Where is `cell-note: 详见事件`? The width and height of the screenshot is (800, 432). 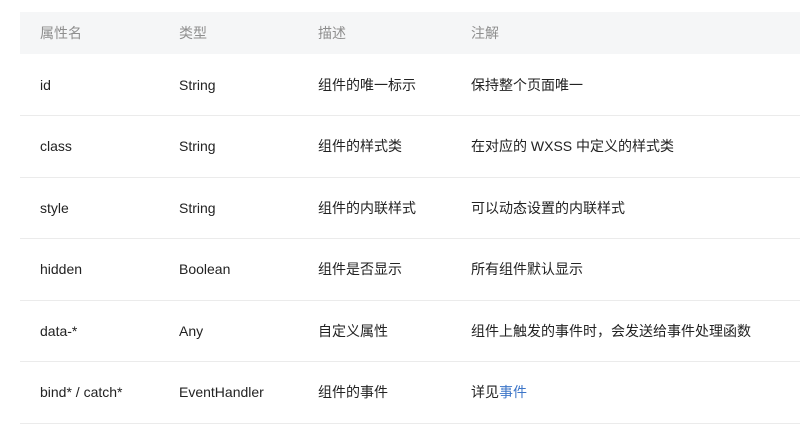 cell-note: 详见事件 is located at coordinates (625, 393).